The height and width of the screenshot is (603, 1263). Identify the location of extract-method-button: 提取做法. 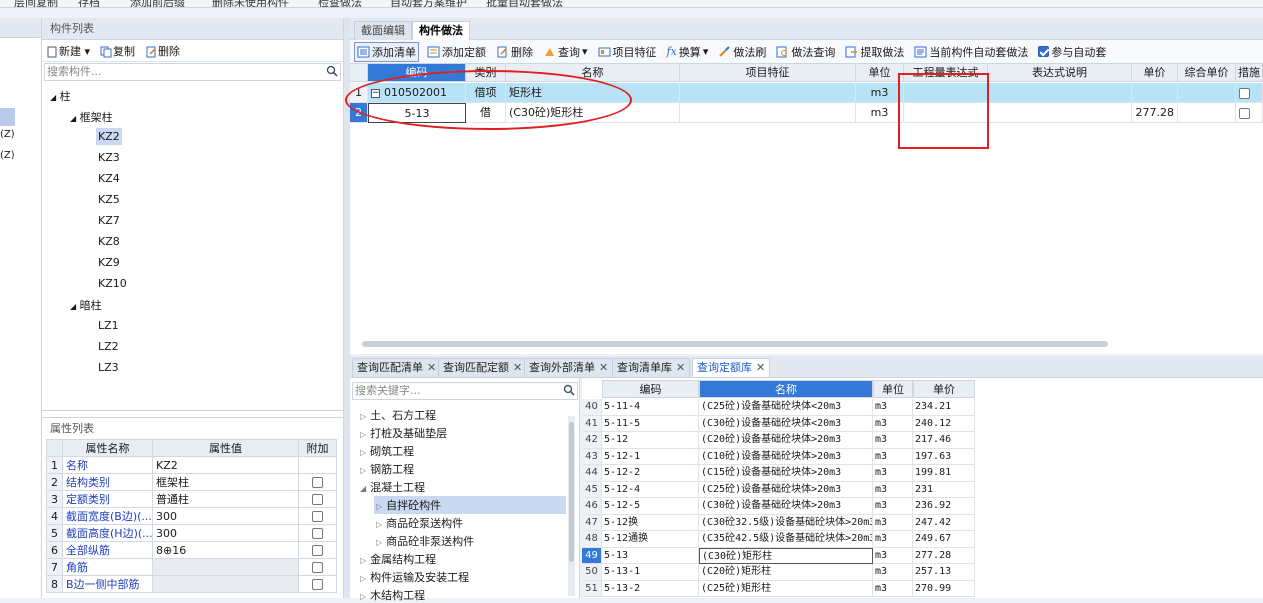
(874, 52).